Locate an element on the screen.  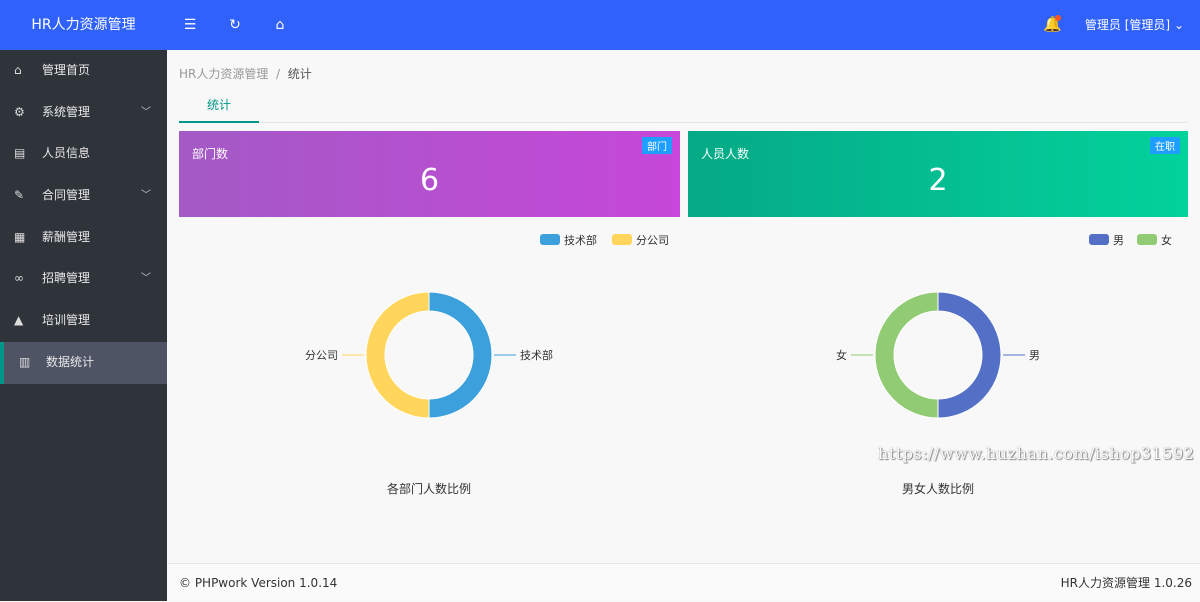
department-donut-chart: 技术部 分公司技术部分公司各部门人数比例 is located at coordinates (487, 364).